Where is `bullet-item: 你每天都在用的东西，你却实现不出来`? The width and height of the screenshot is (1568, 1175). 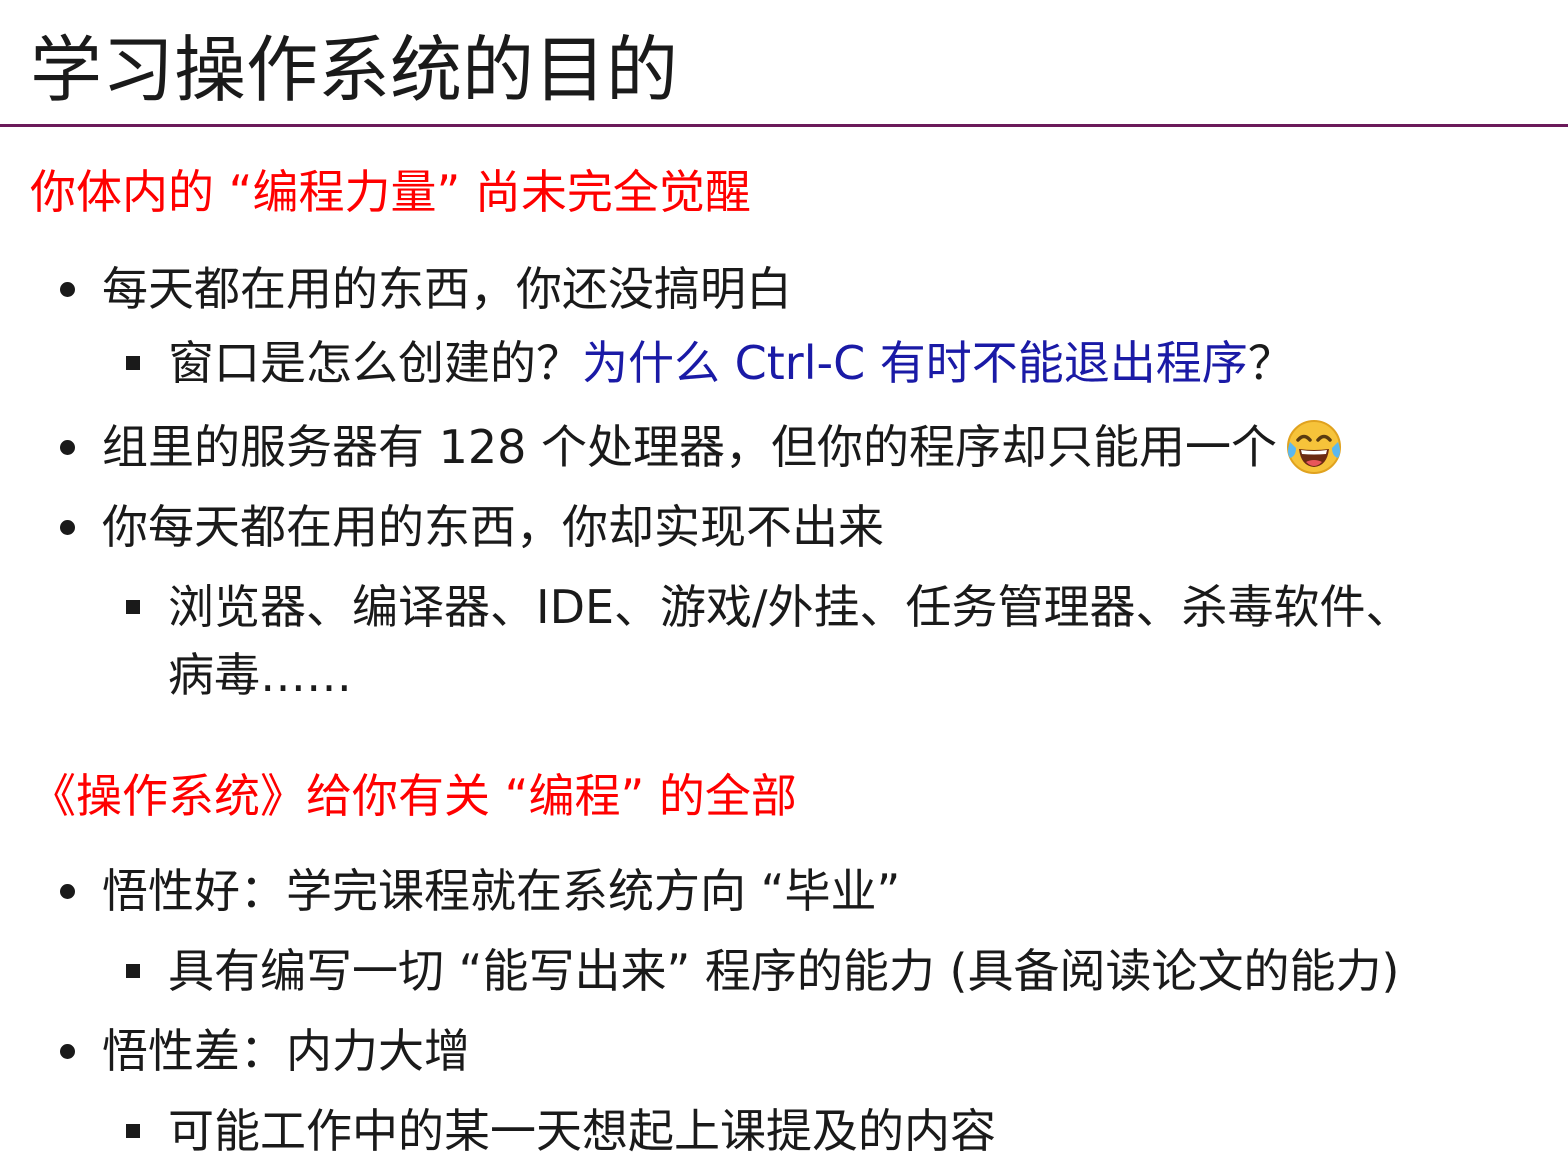
bullet-item: 你每天都在用的东西，你却实现不出来 is located at coordinates (472, 527).